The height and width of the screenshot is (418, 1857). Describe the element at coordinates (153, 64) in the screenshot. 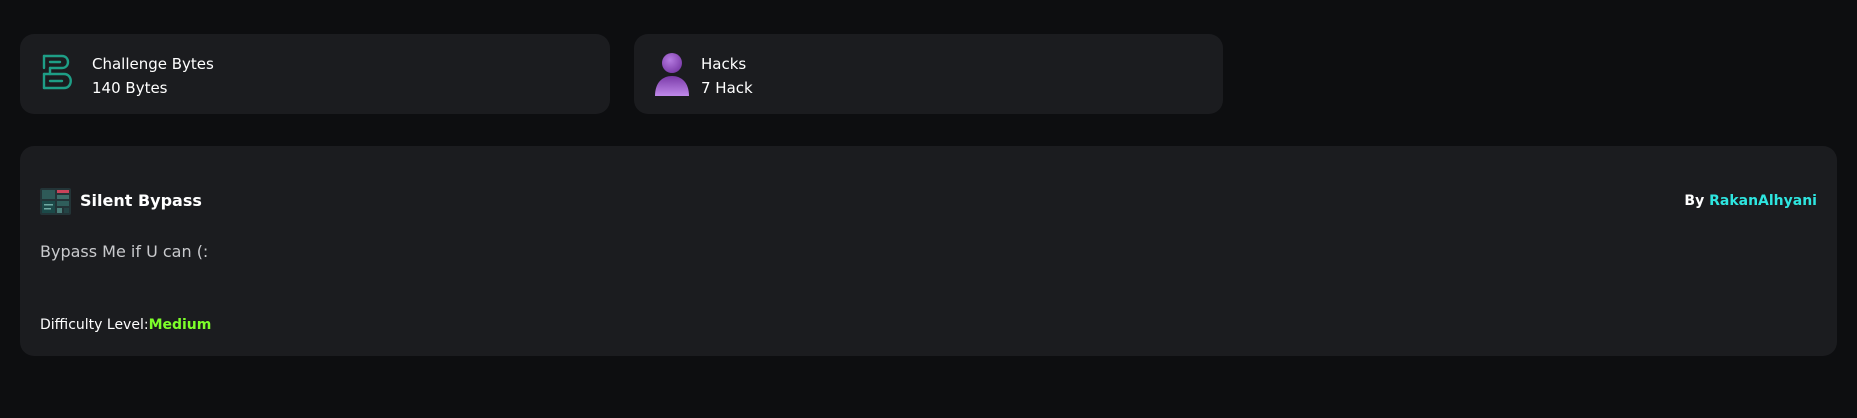

I see `challenge-bytes-label: Challenge Bytes` at that location.